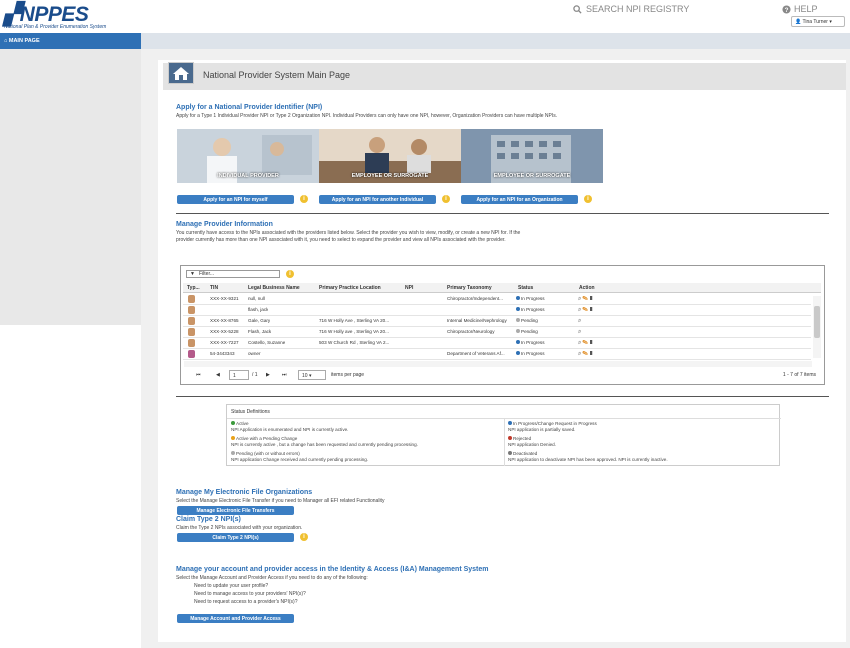 This screenshot has height=648, width=850. I want to click on first-page-icon: ⏮, so click(198, 375).